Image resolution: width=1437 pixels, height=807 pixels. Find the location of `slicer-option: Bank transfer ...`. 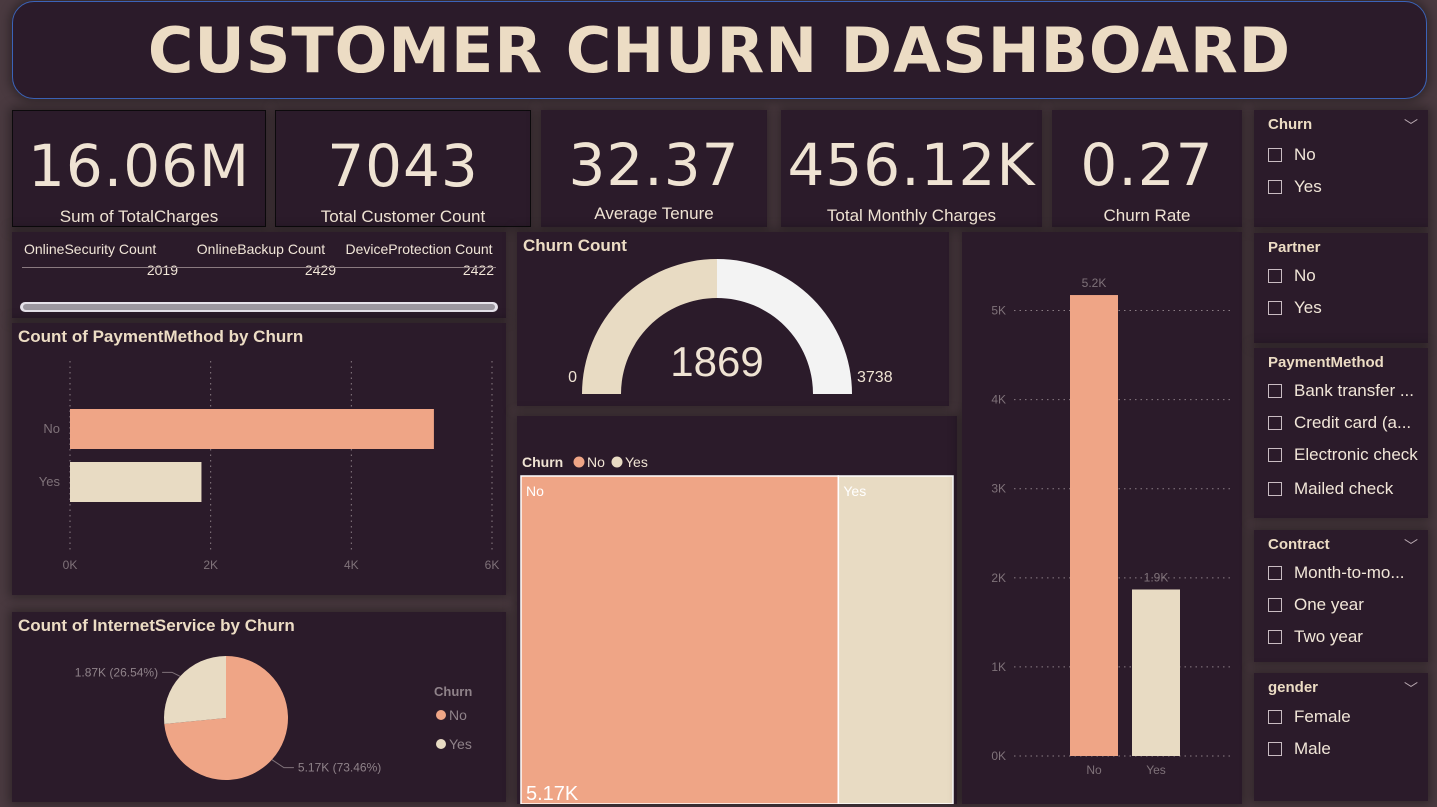

slicer-option: Bank transfer ... is located at coordinates (1341, 391).